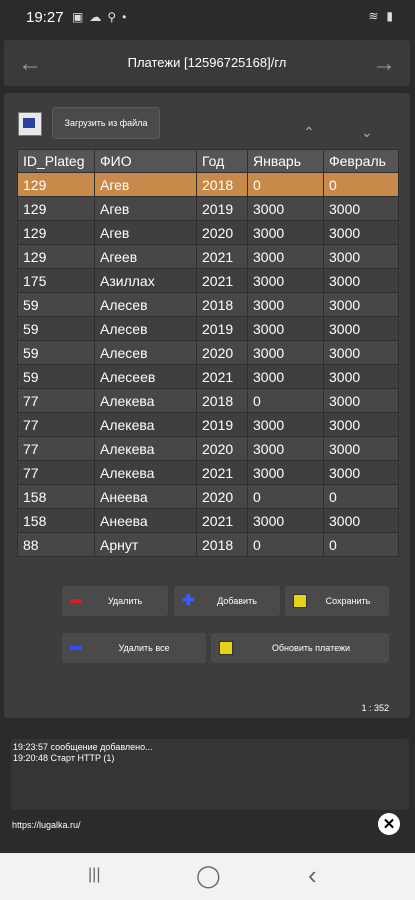 Image resolution: width=415 pixels, height=900 pixels. What do you see at coordinates (285, 161) in the screenshot?
I see `column-header: Январь` at bounding box center [285, 161].